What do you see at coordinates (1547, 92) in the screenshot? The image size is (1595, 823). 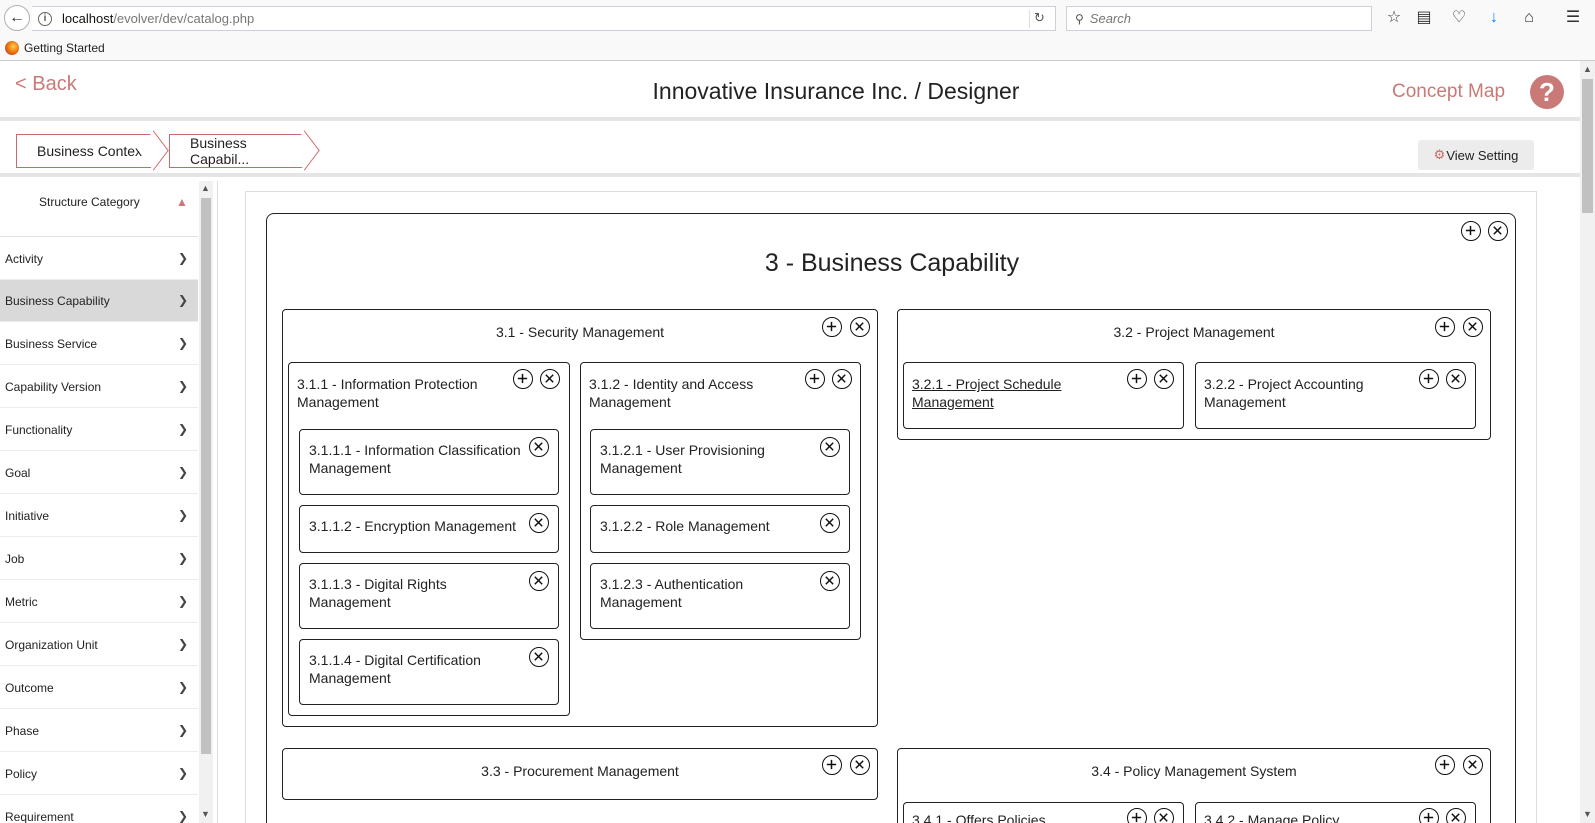 I see `help-button: ?` at bounding box center [1547, 92].